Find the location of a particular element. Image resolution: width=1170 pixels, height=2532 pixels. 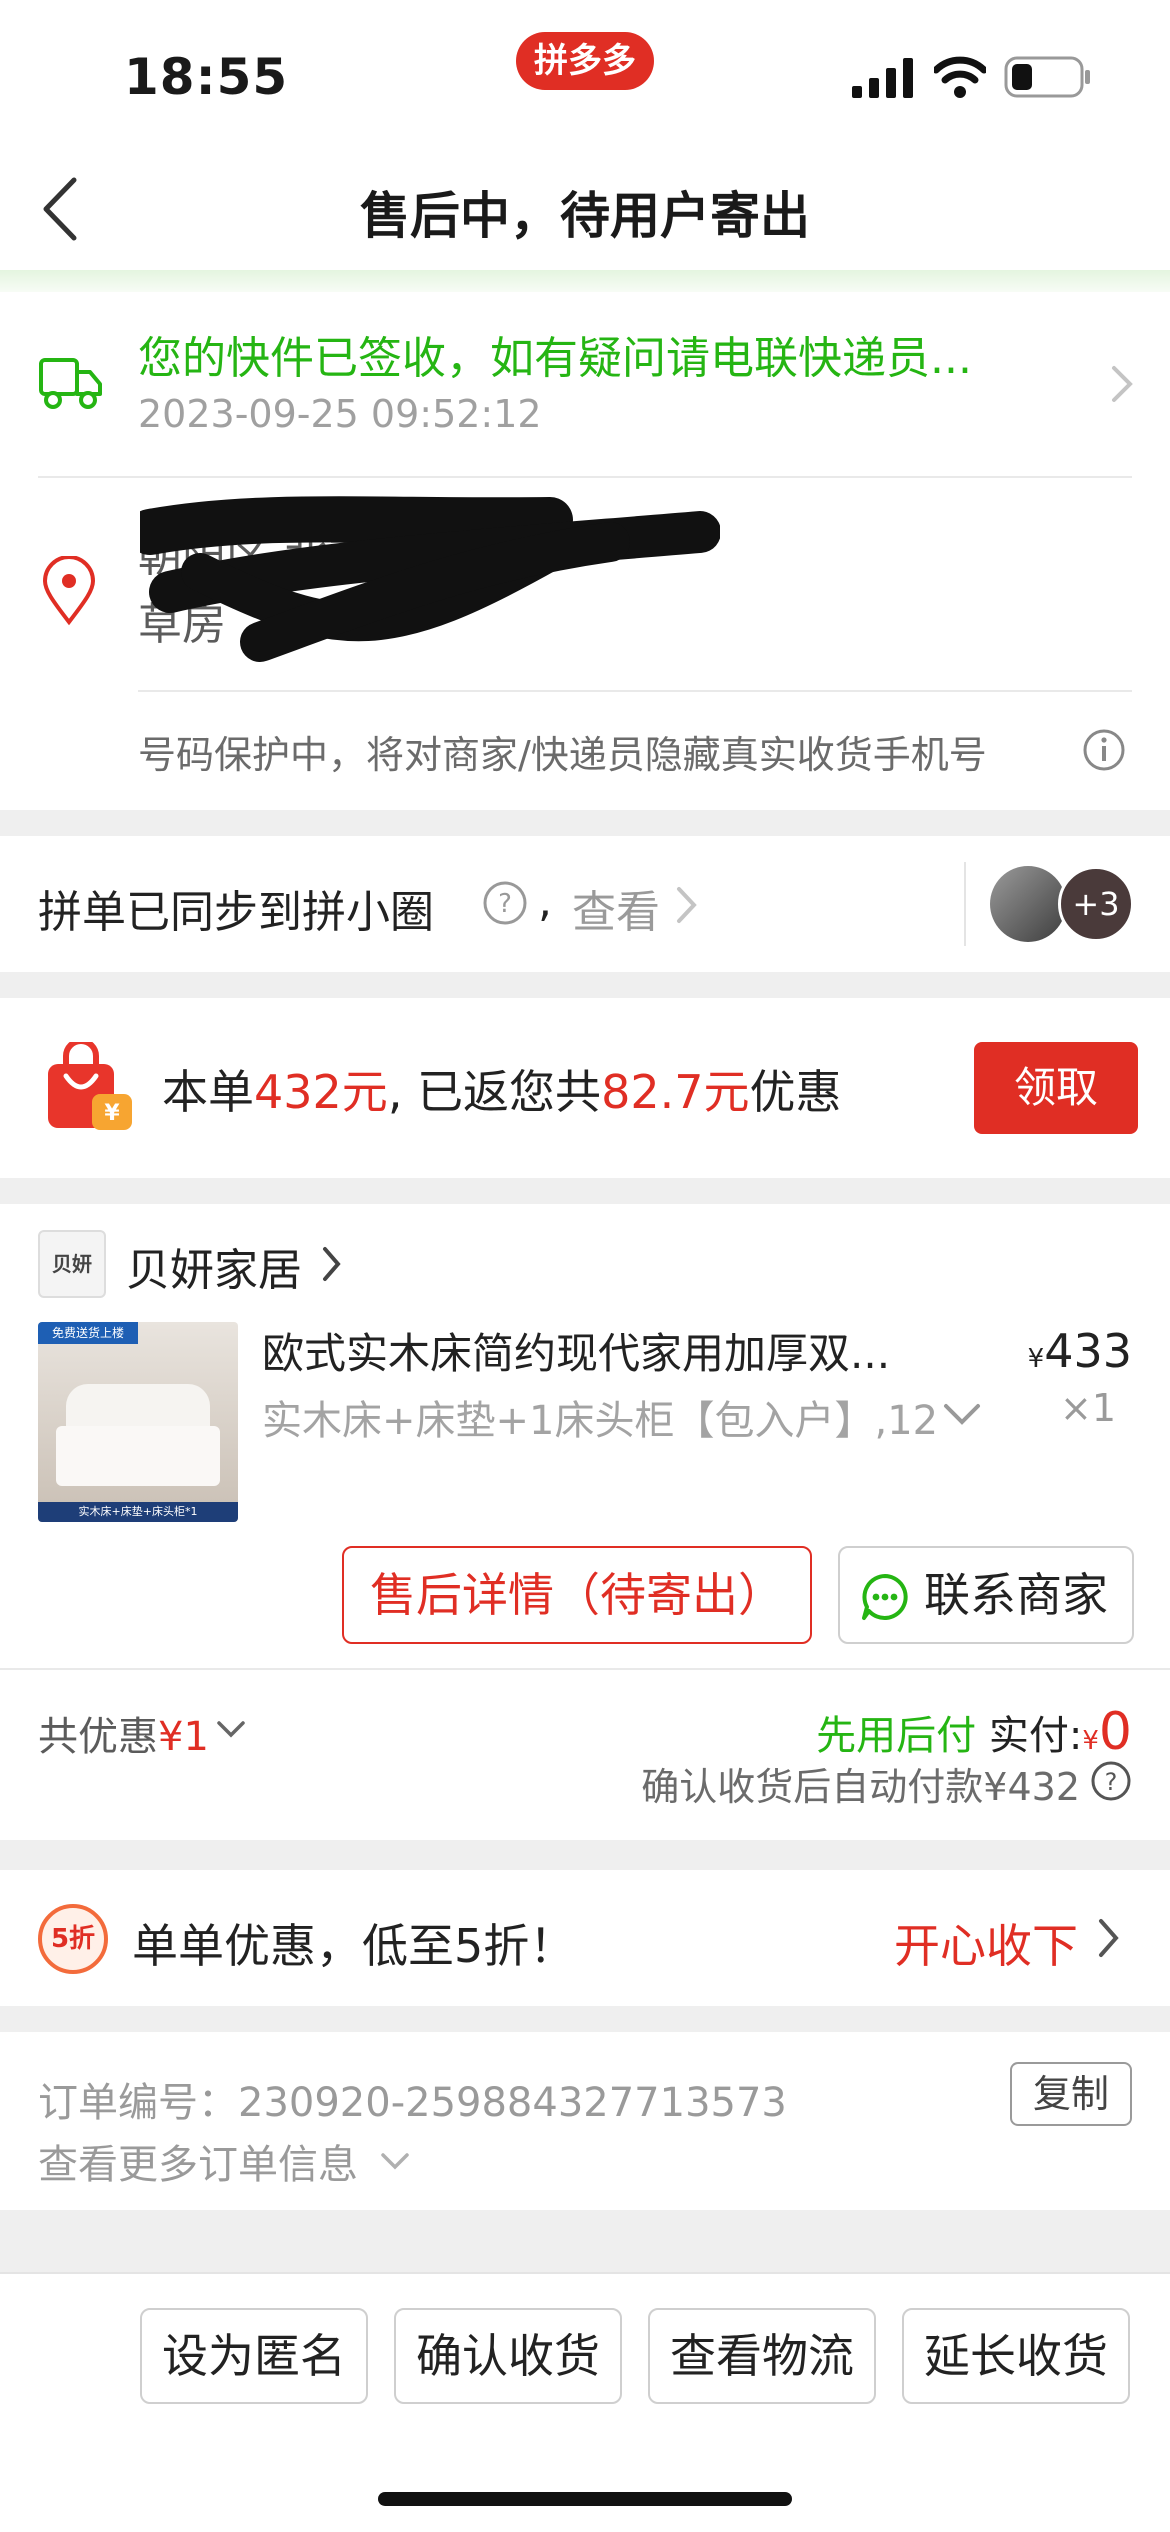

status-bar: 18:55 拼多多 is located at coordinates (585, 70).